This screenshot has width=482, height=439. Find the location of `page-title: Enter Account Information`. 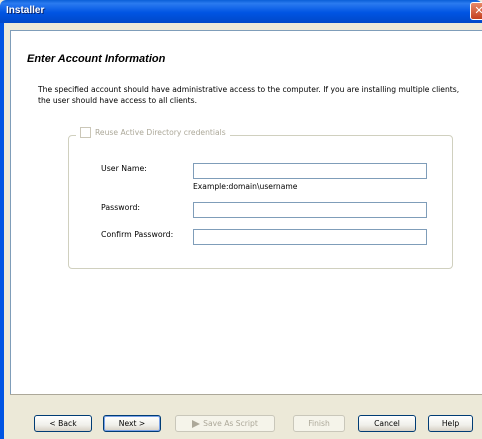

page-title: Enter Account Information is located at coordinates (96, 59).